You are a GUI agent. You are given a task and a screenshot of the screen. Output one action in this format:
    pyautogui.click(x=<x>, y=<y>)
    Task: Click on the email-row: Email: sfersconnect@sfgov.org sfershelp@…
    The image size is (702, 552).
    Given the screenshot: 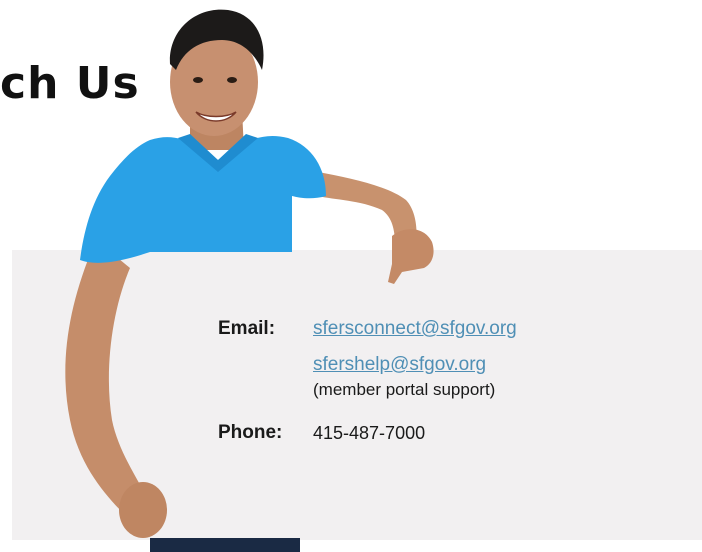 What is the action you would take?
    pyautogui.click(x=453, y=359)
    